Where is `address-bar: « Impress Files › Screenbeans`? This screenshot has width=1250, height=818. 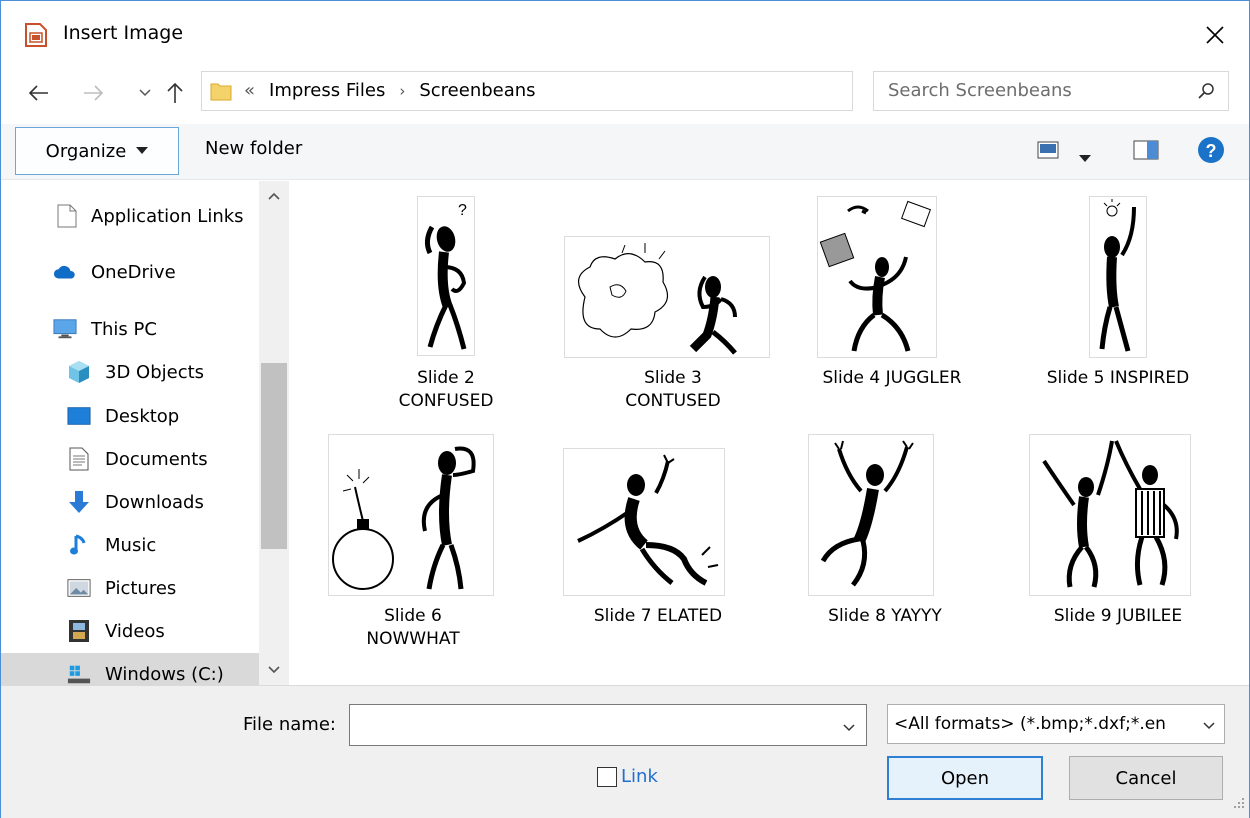
address-bar: « Impress Files › Screenbeans is located at coordinates (620, 91).